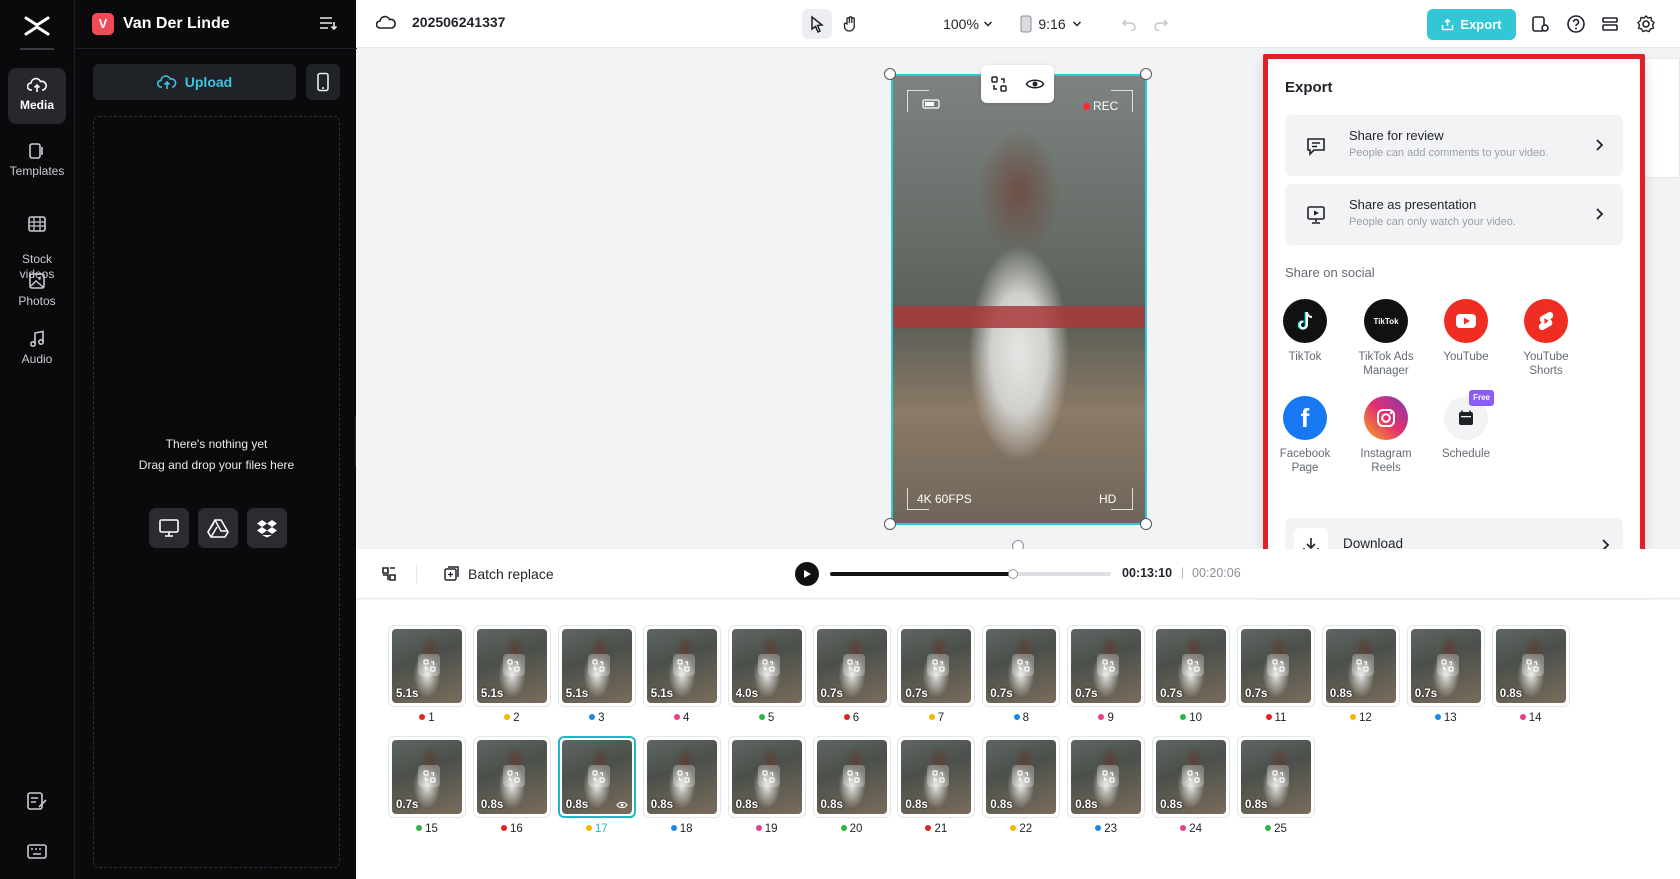  Describe the element at coordinates (1540, 24) in the screenshot. I see `file-settings-icon` at that location.